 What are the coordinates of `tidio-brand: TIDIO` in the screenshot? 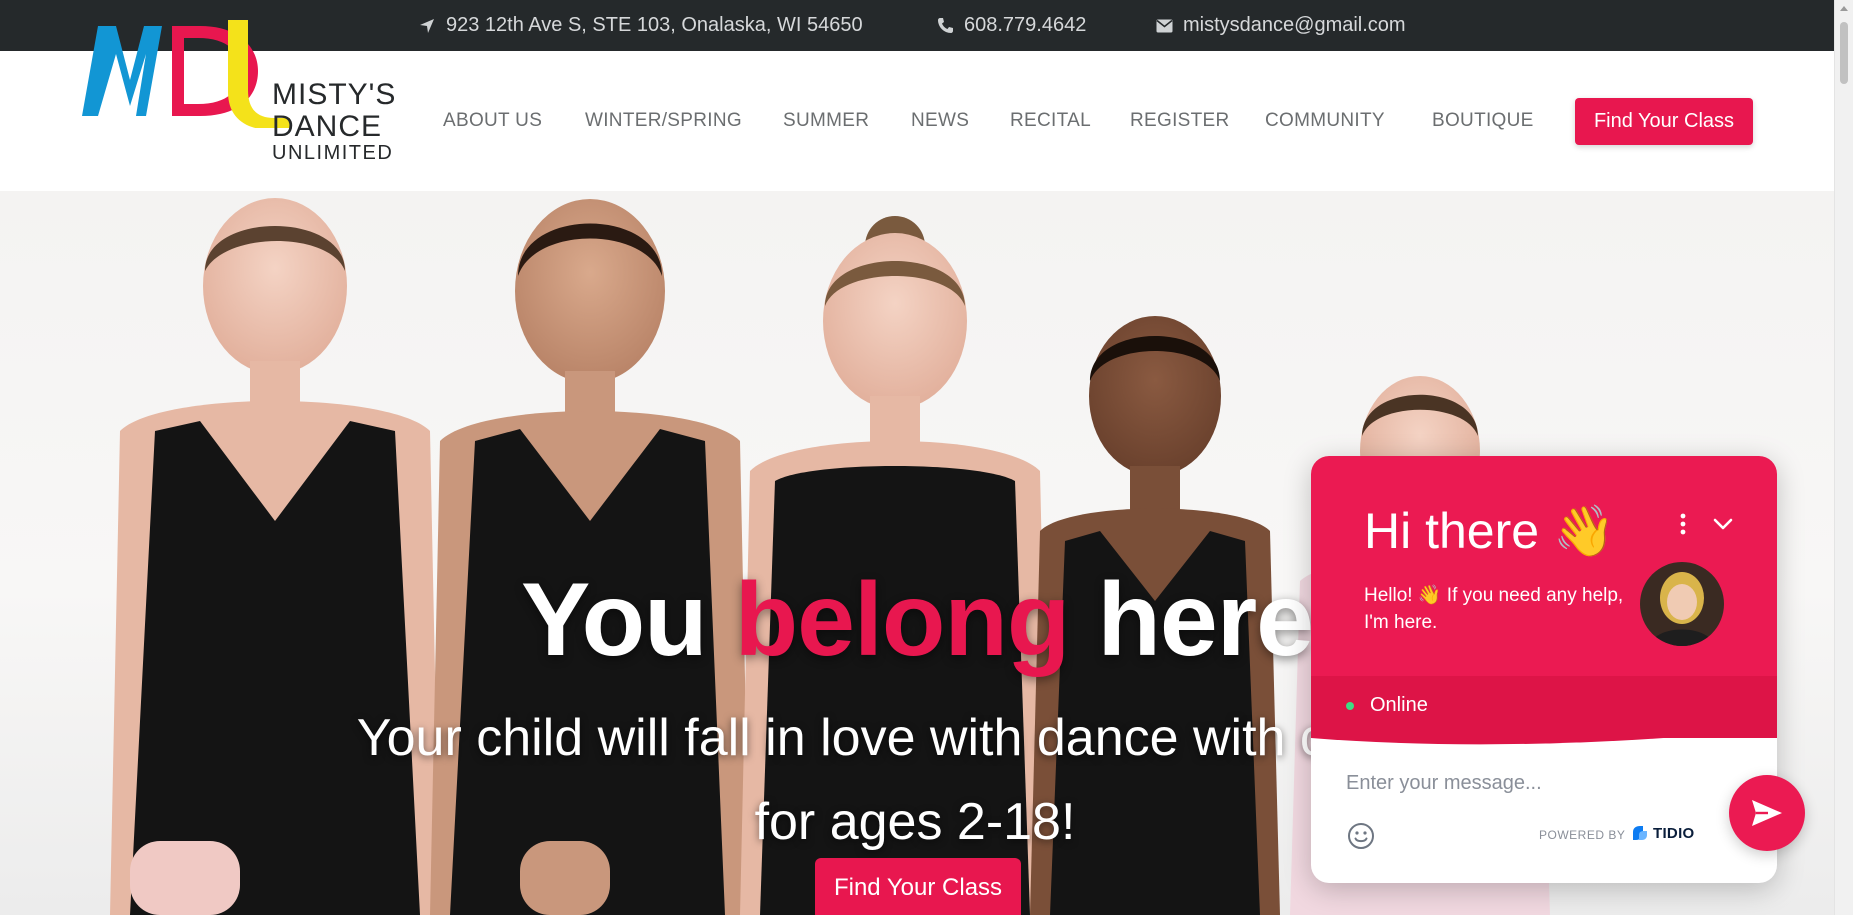 It's located at (1663, 833).